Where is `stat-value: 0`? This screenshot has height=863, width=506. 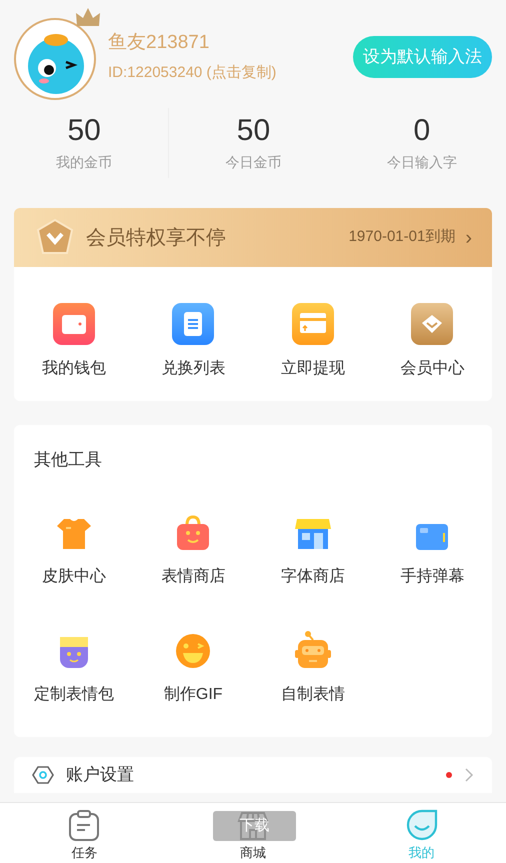
stat-value: 0 is located at coordinates (421, 131).